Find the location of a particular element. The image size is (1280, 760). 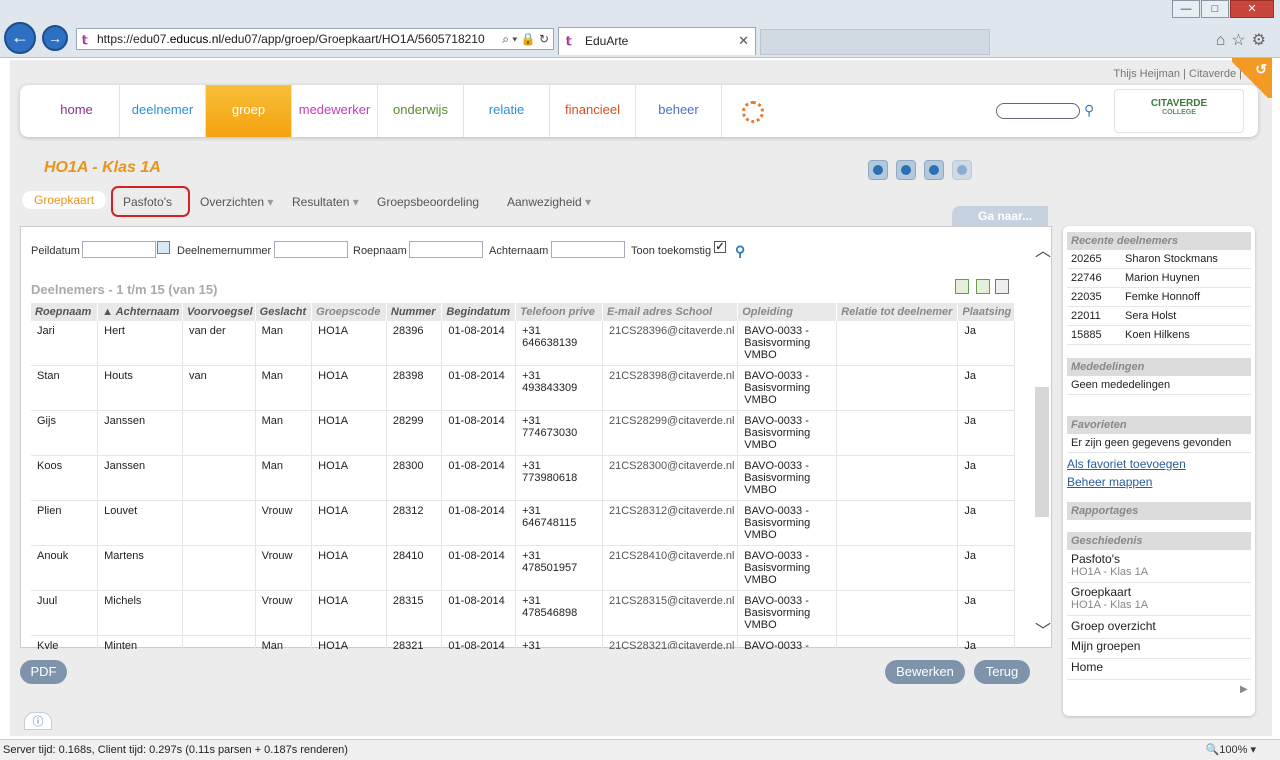

browser-tab-eduarte: 𝕥 EduArte ✕ is located at coordinates (657, 41).